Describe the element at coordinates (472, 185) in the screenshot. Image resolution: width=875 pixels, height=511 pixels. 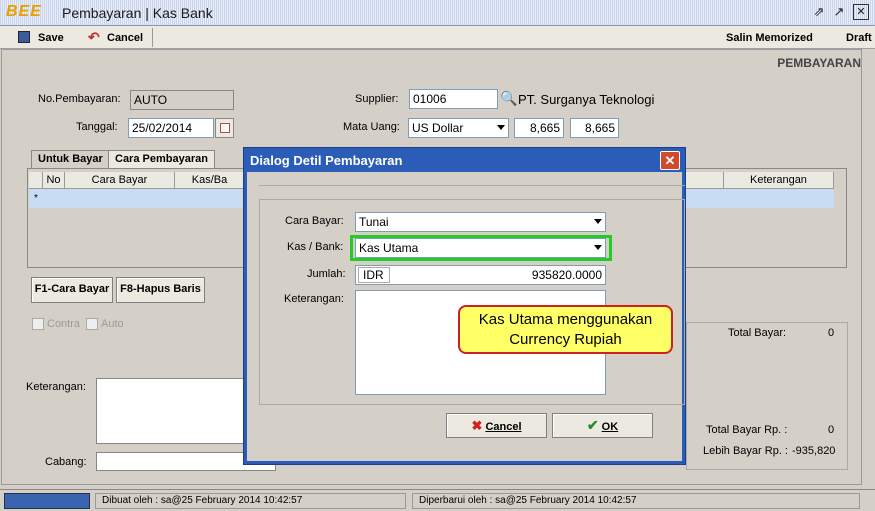
I see `dialog-divider` at that location.